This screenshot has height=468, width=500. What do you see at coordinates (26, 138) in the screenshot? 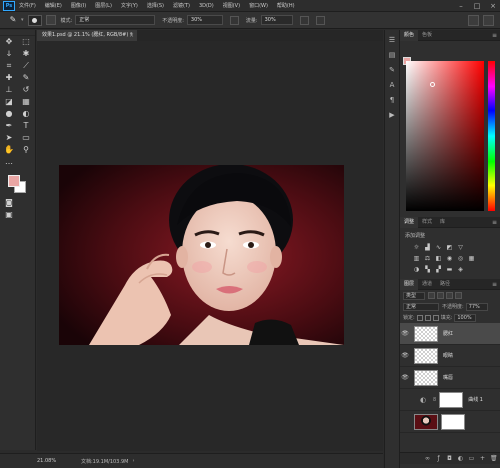
I see `rectangle-tool-icon: ▭` at bounding box center [26, 138].